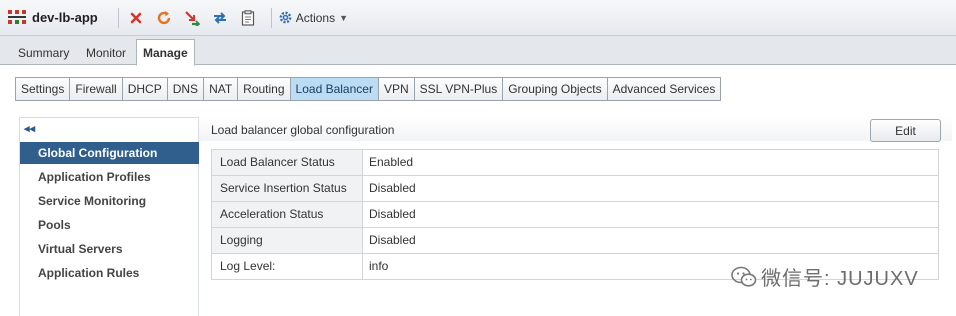  I want to click on top-tabs: Summary Monitor Manage, so click(478, 51).